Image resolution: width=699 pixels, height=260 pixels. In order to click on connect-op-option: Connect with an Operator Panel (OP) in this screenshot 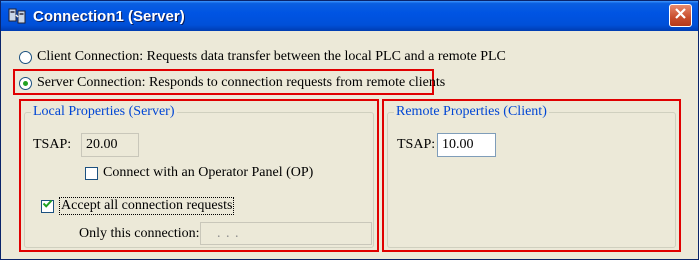, I will do `click(199, 173)`.